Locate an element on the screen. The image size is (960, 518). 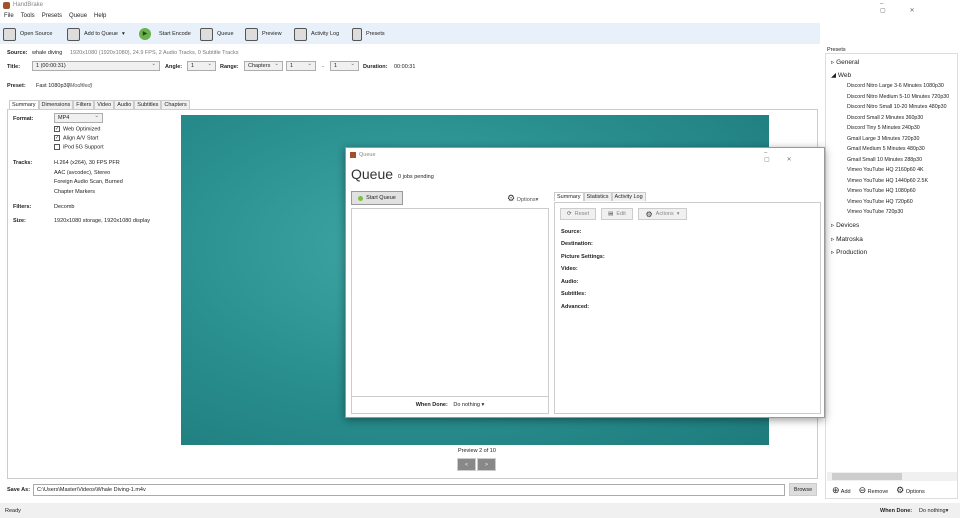
track-item: AAC (avcodec), Stereo is located at coordinates (82, 173).